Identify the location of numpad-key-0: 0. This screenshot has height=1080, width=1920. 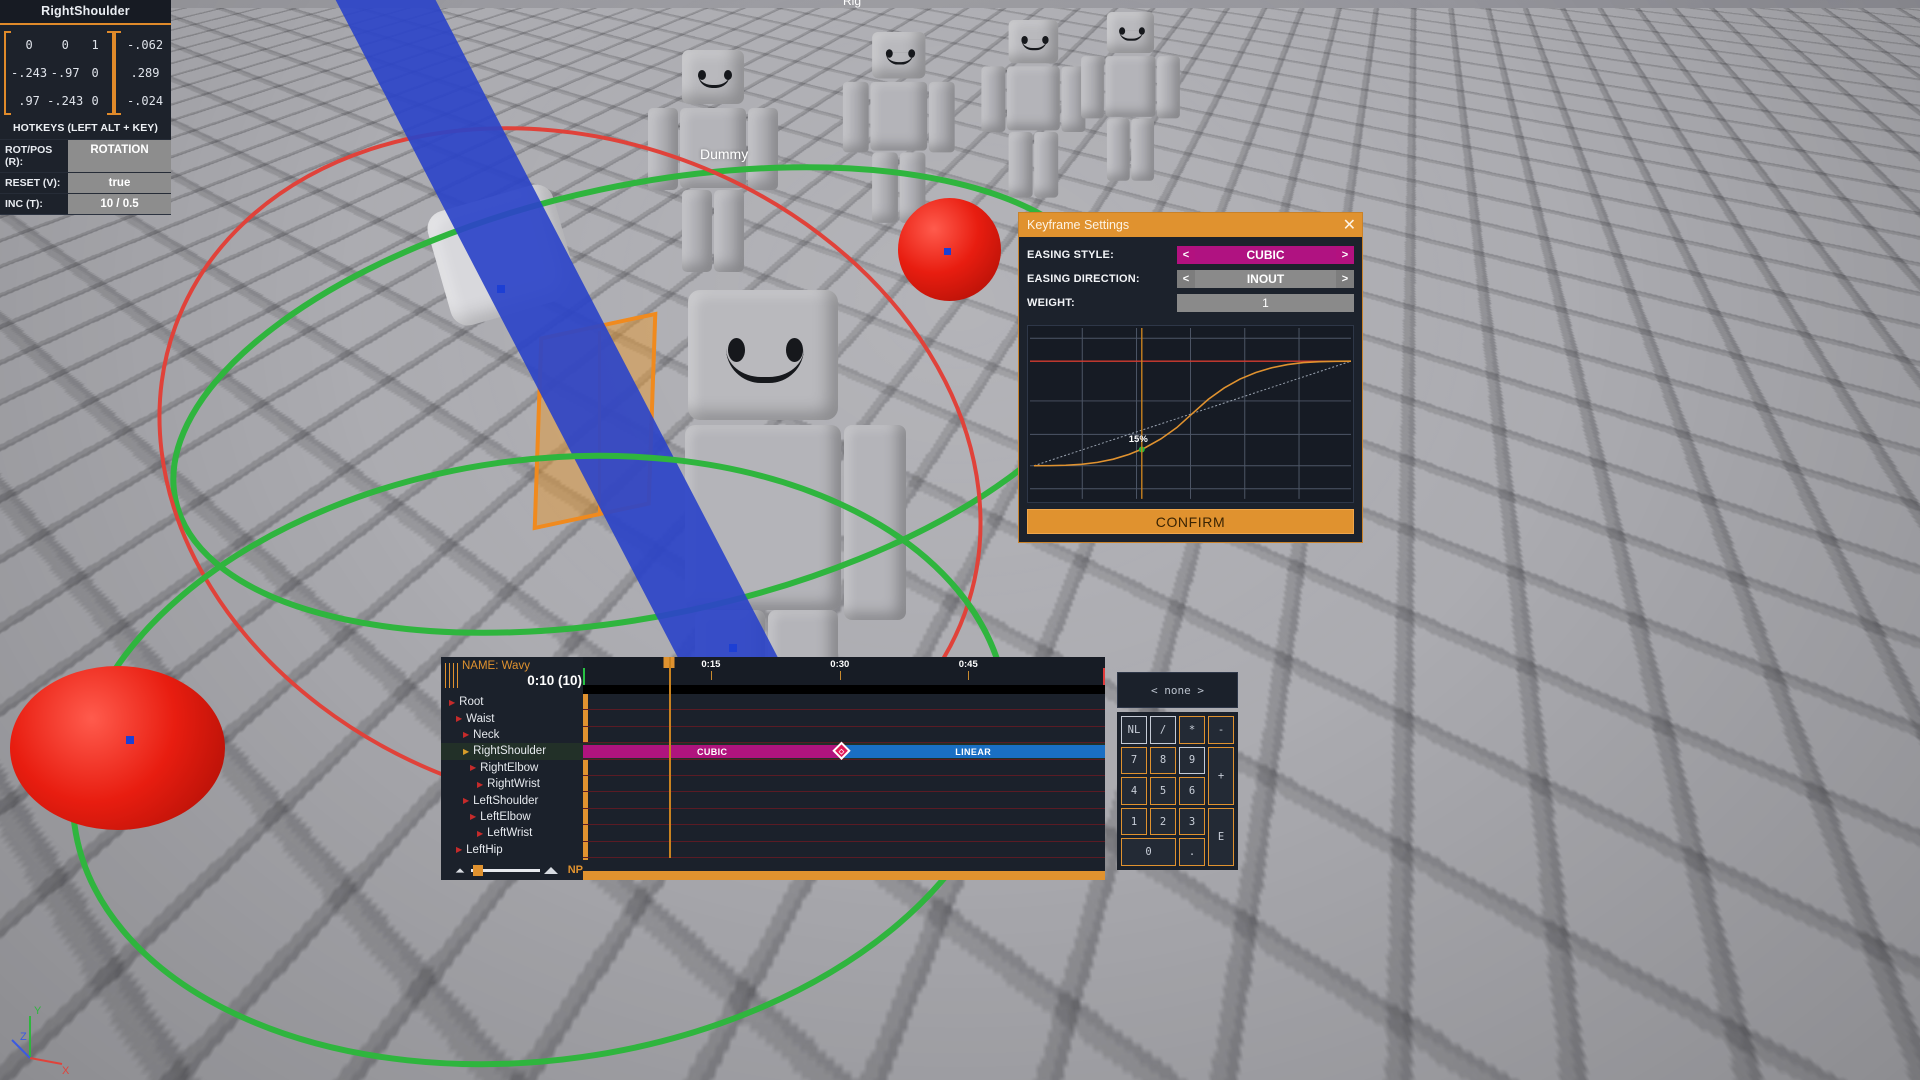
(1148, 852).